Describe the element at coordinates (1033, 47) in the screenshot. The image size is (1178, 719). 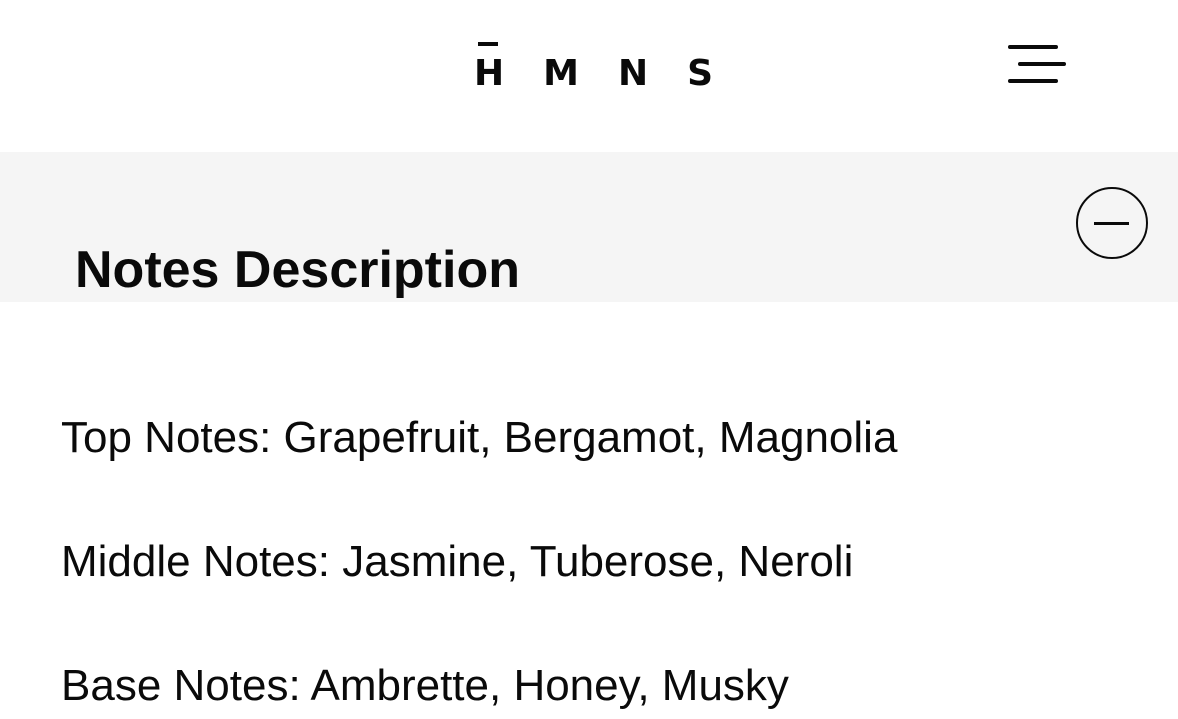
I see `hamburger-menu-icon-line-top` at that location.